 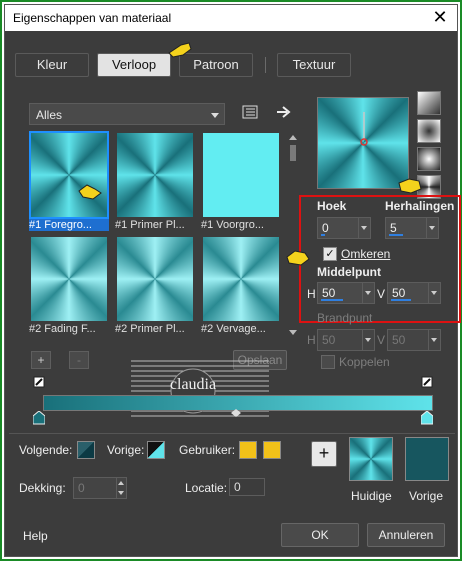 I want to click on middelpunt-h-value: 50, so click(x=329, y=293).